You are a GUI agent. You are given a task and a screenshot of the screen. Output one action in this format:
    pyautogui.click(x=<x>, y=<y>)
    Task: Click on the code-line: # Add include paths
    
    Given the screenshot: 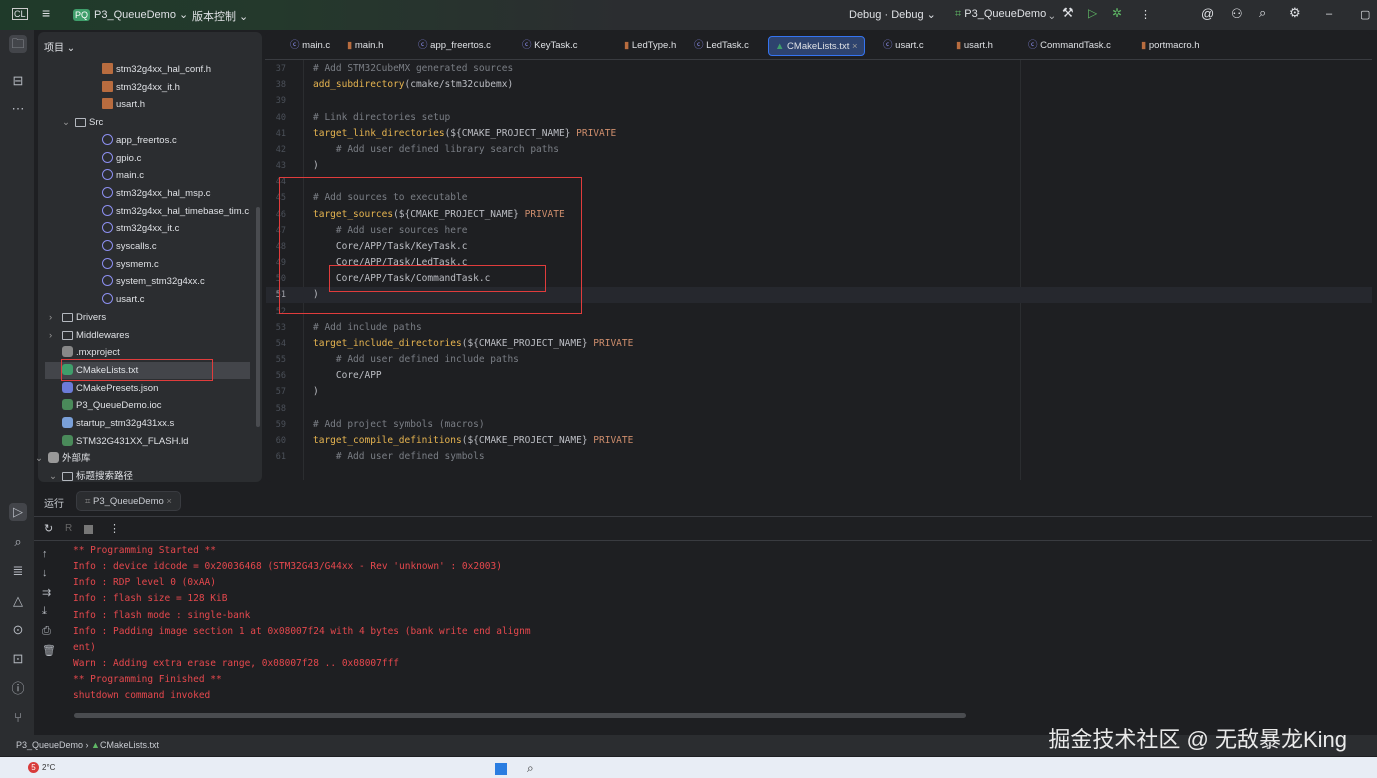 What is the action you would take?
    pyautogui.click(x=367, y=328)
    